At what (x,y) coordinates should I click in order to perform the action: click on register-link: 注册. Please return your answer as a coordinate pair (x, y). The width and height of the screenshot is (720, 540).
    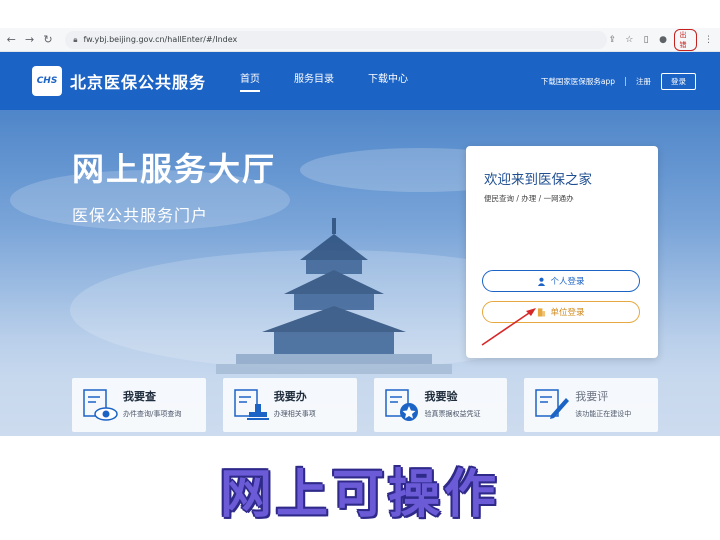
    Looking at the image, I should click on (643, 81).